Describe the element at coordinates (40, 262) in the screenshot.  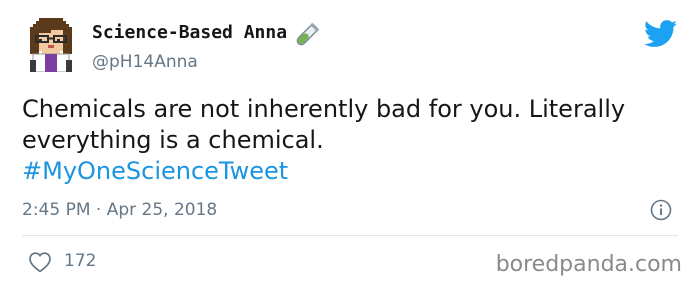
I see `heart-icon` at that location.